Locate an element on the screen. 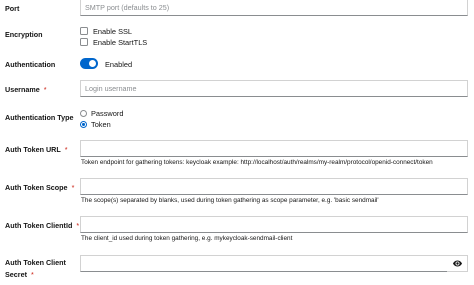 The image size is (474, 285). username-input is located at coordinates (274, 88).